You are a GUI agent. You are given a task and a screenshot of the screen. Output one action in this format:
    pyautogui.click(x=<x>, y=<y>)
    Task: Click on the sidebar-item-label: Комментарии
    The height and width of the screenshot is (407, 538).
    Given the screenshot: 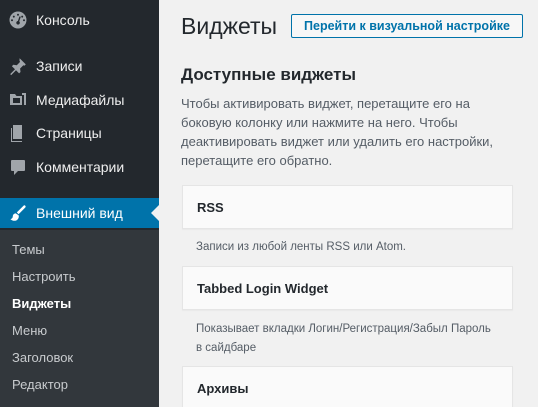 What is the action you would take?
    pyautogui.click(x=80, y=167)
    